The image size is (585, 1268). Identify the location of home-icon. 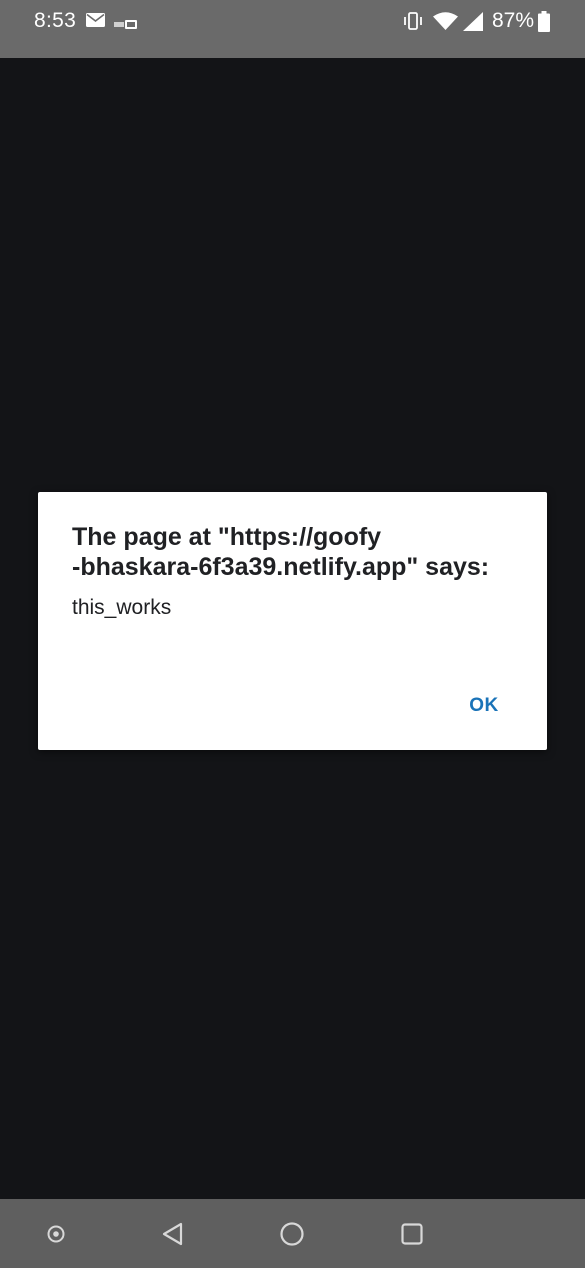
(292, 1234).